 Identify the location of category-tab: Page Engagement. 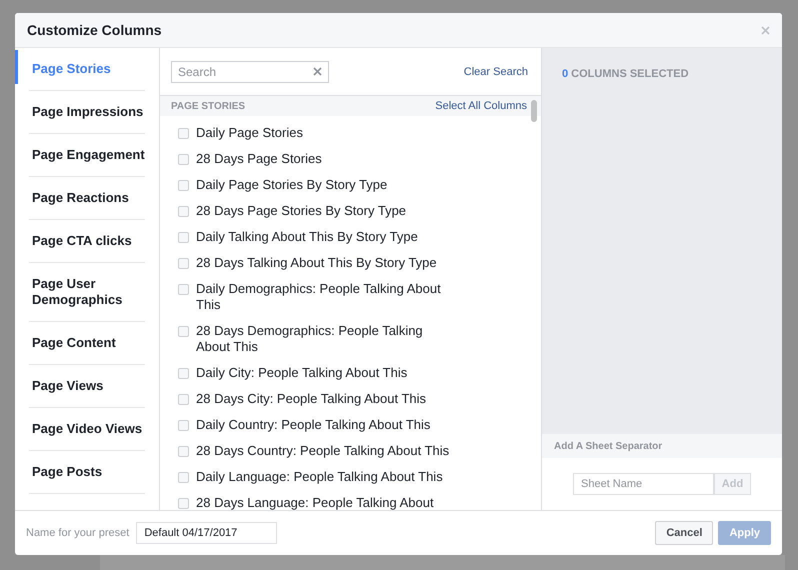
(87, 155).